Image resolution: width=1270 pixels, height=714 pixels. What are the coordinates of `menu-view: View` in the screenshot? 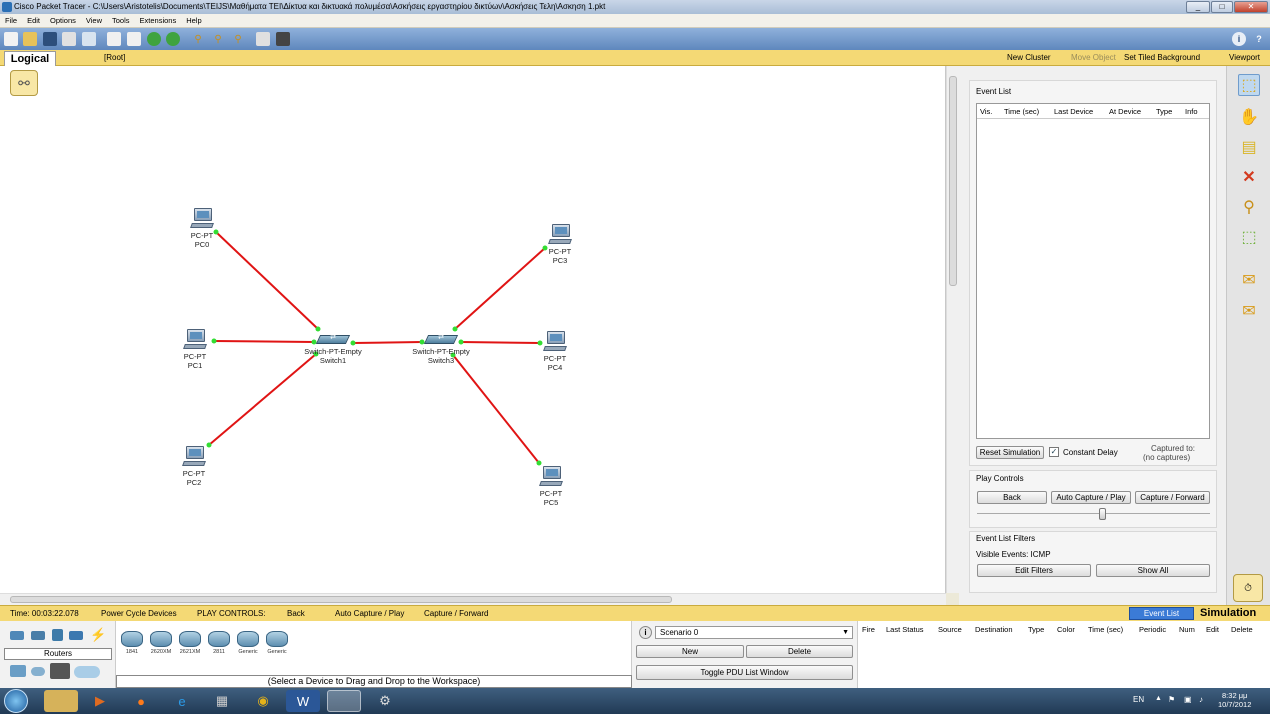 It's located at (94, 20).